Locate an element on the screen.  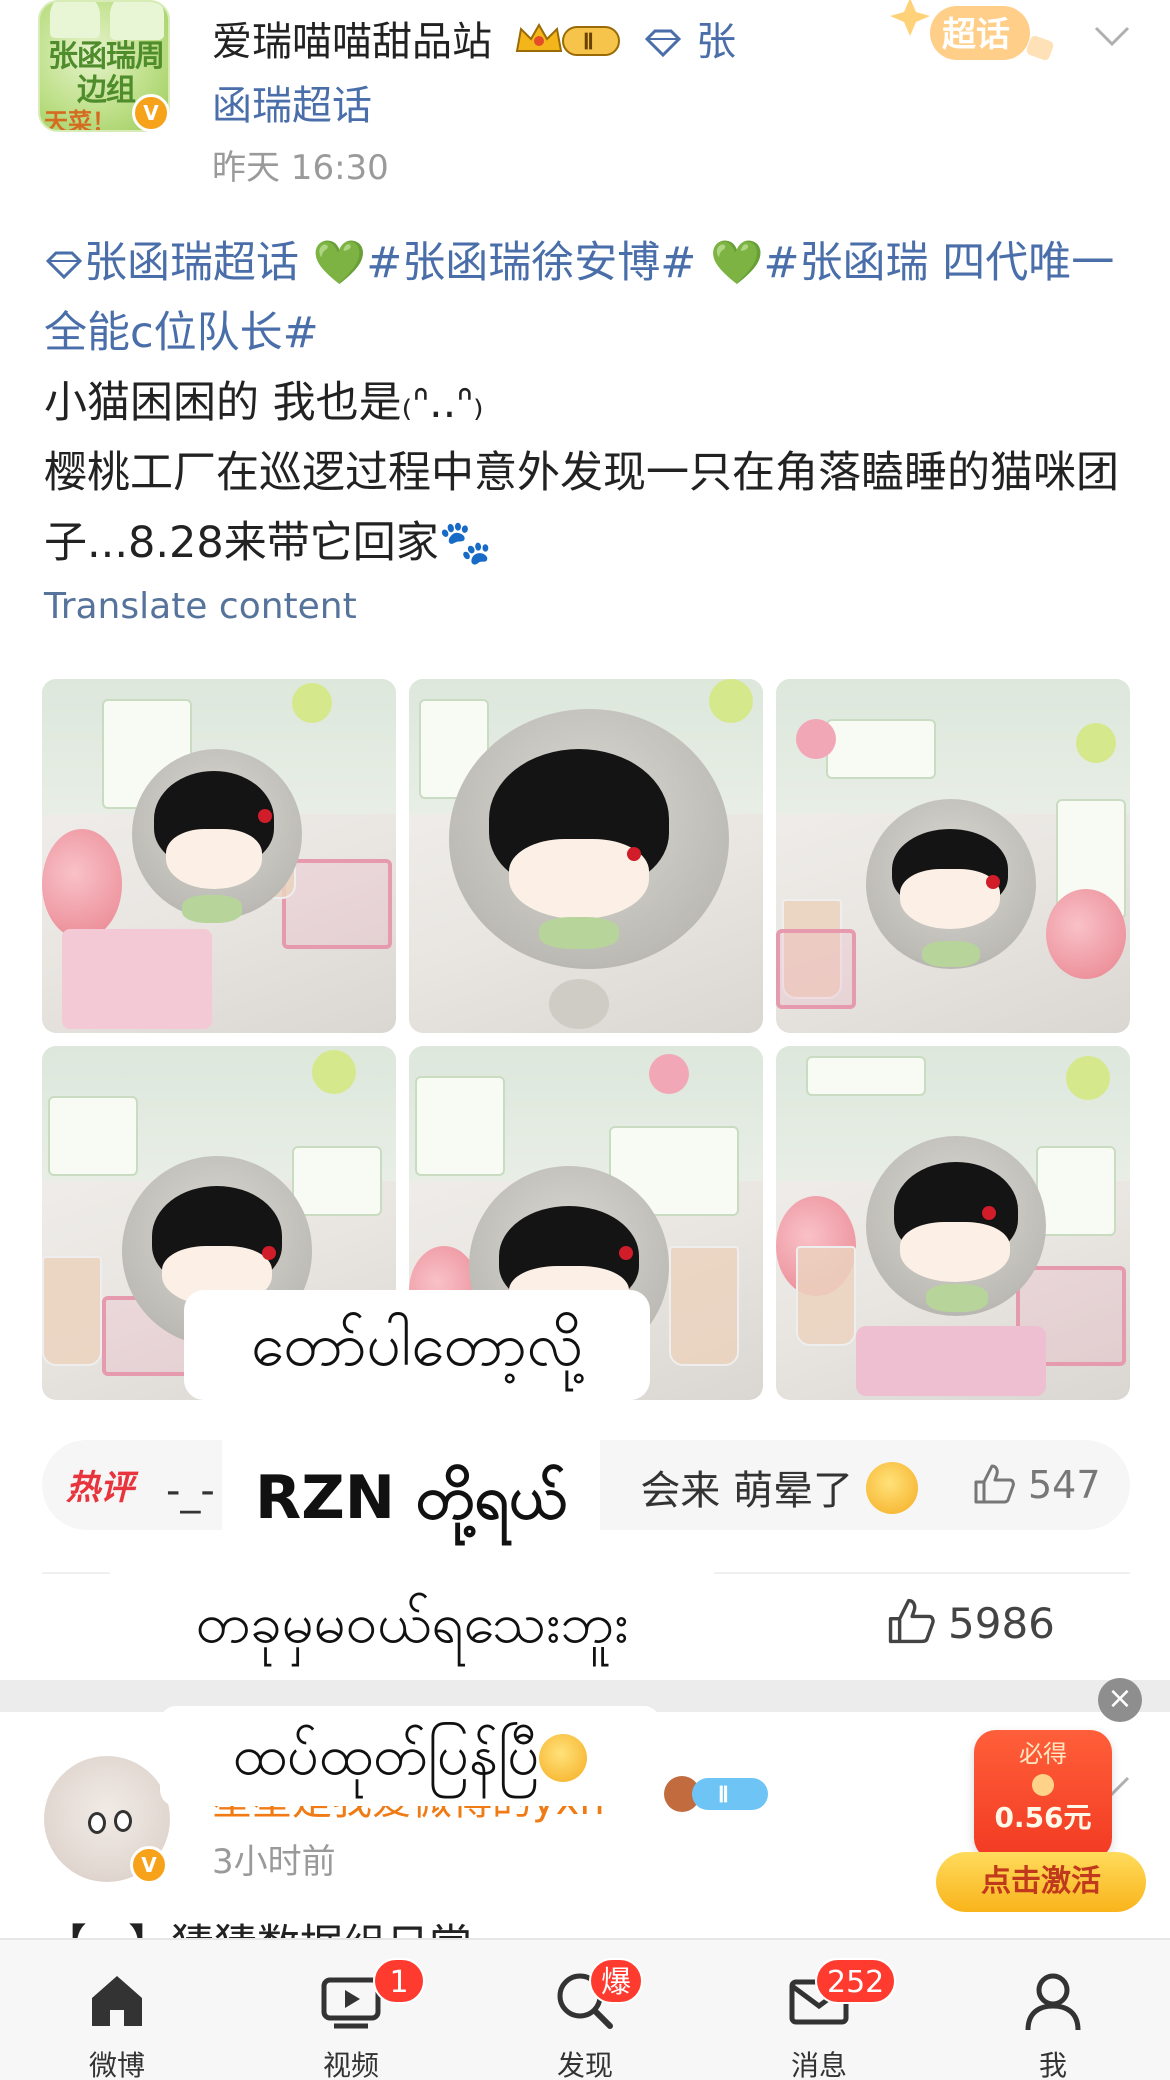
tab-label: 我 is located at coordinates (1052, 2064).